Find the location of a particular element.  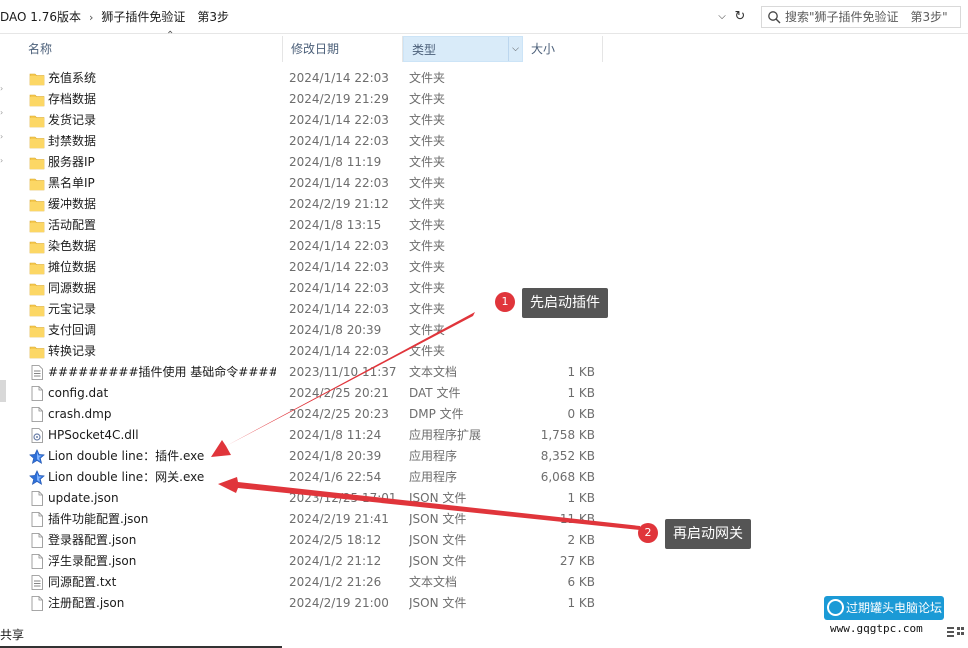

file-row: crash.dmp 2024/2/25 20:23 DMP 文件 0 KB is located at coordinates (320, 414).